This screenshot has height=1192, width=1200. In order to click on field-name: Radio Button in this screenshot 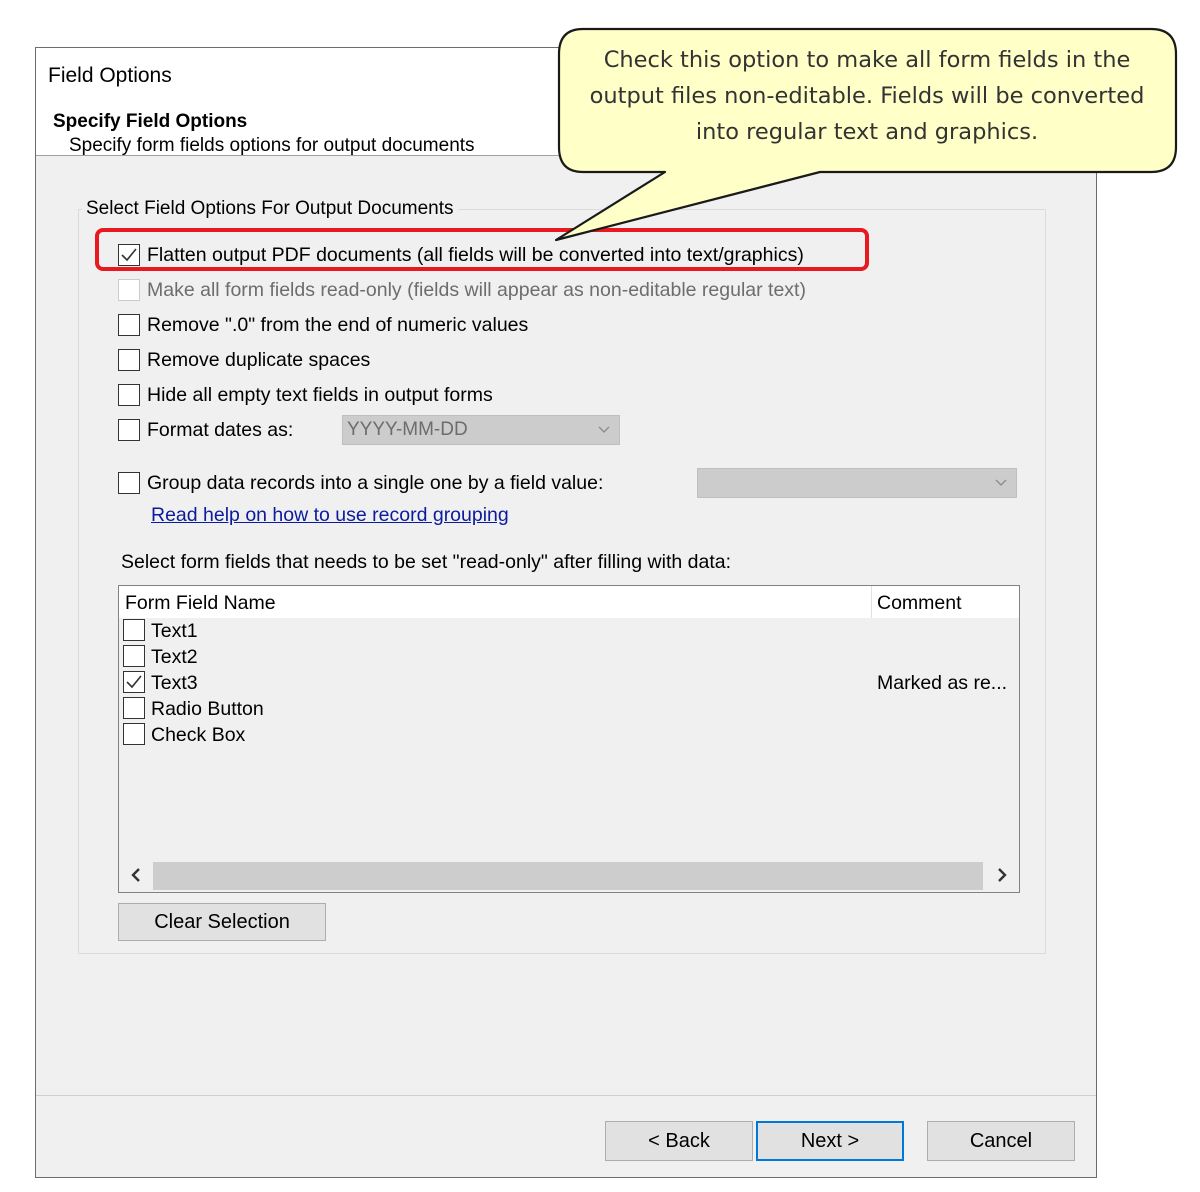, I will do `click(207, 709)`.